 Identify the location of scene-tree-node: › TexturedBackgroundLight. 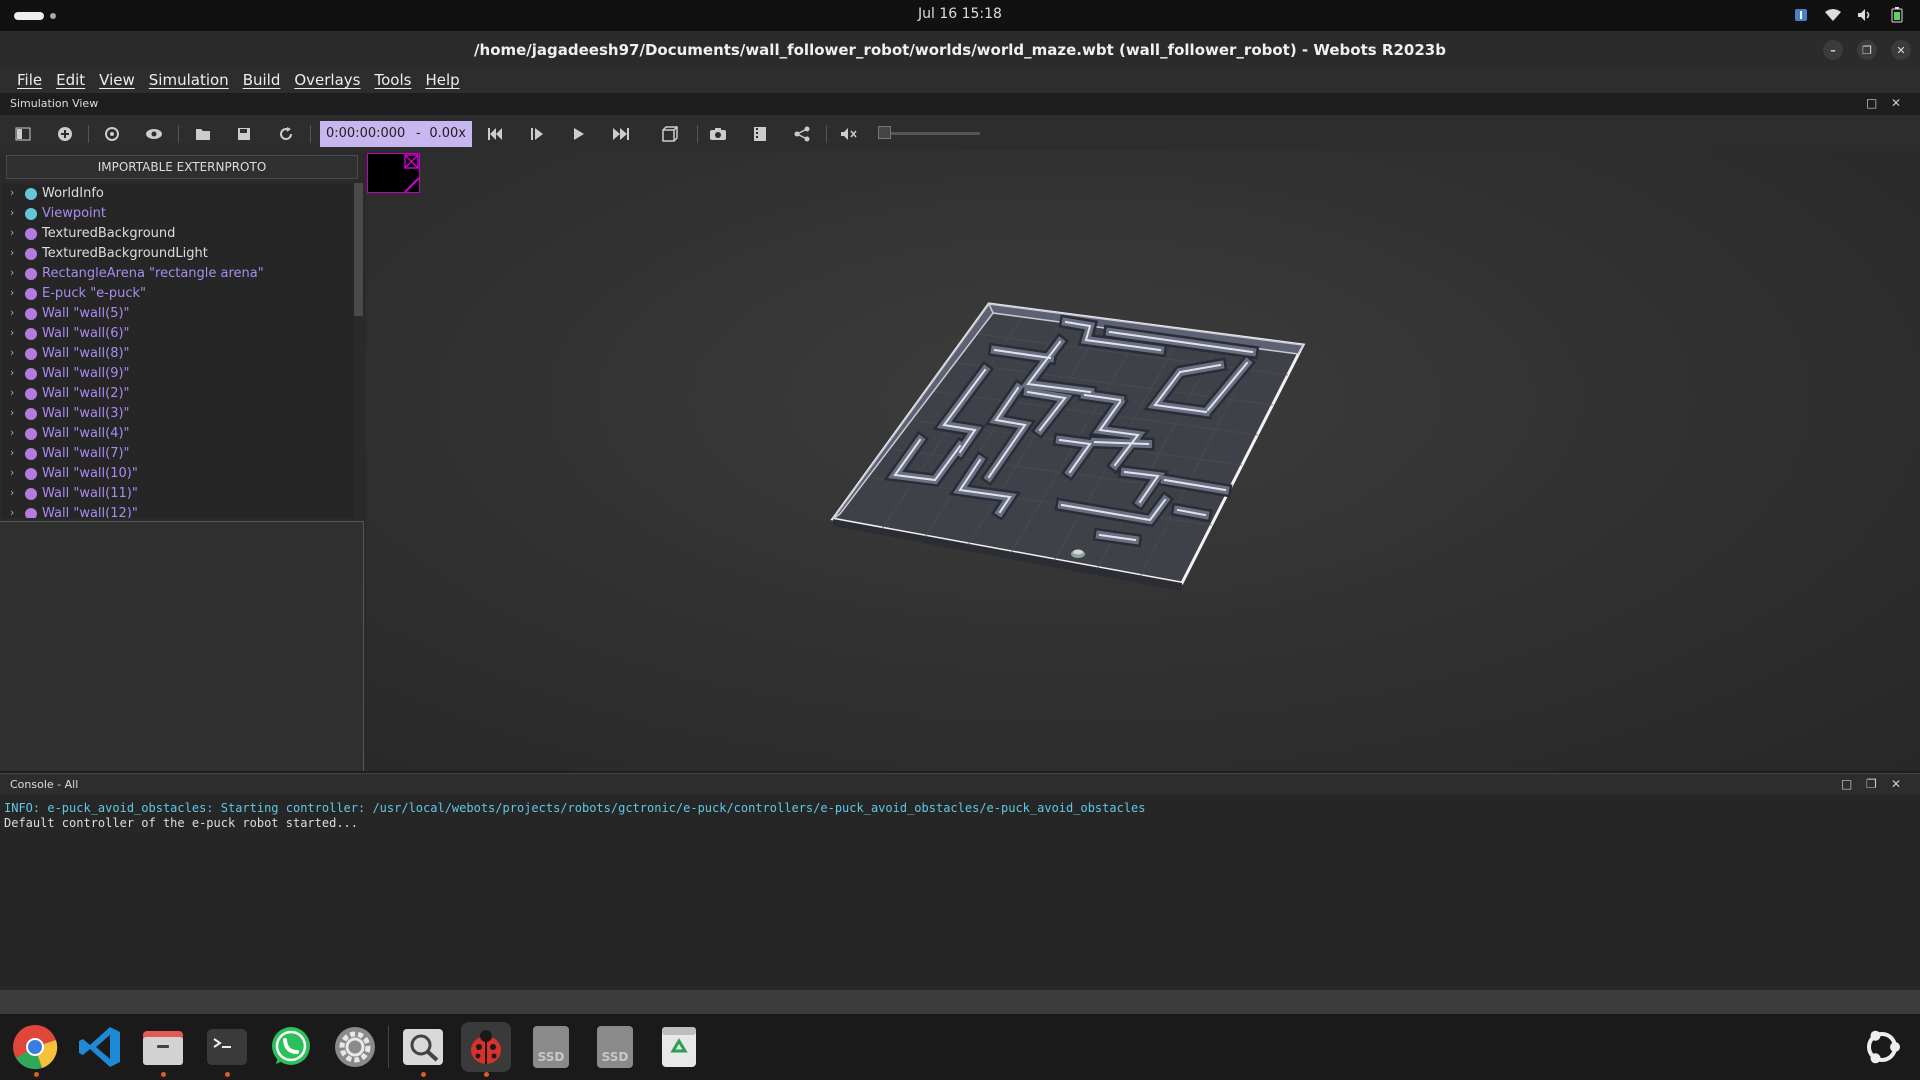
(179, 254).